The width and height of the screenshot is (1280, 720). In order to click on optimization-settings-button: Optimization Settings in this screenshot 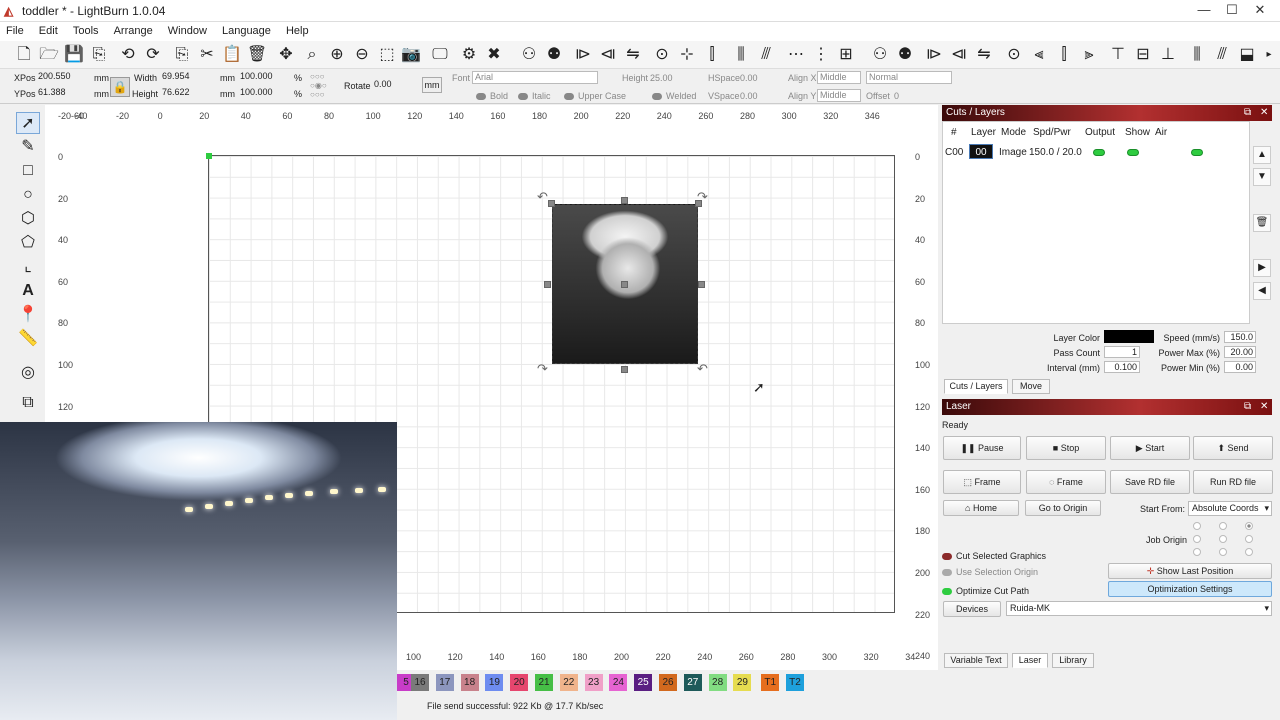, I will do `click(1190, 589)`.